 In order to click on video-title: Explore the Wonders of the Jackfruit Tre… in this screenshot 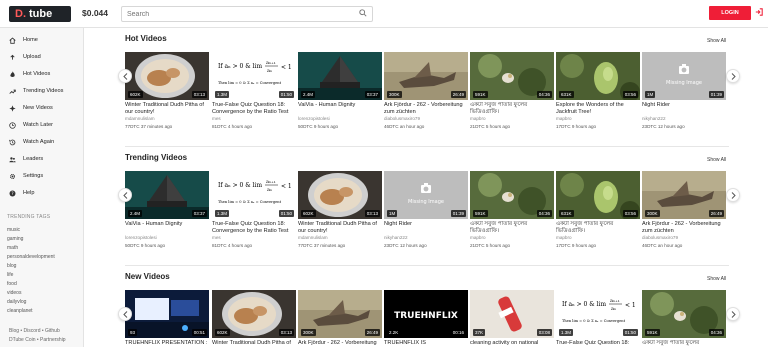, I will do `click(599, 109)`.